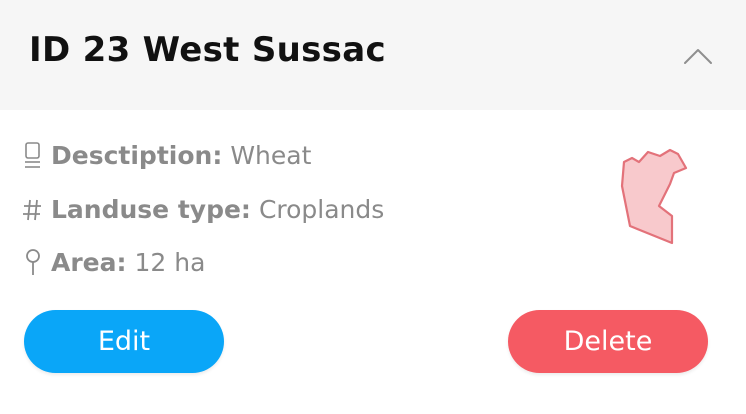 The width and height of the screenshot is (746, 414). I want to click on chevron-up-icon, so click(698, 56).